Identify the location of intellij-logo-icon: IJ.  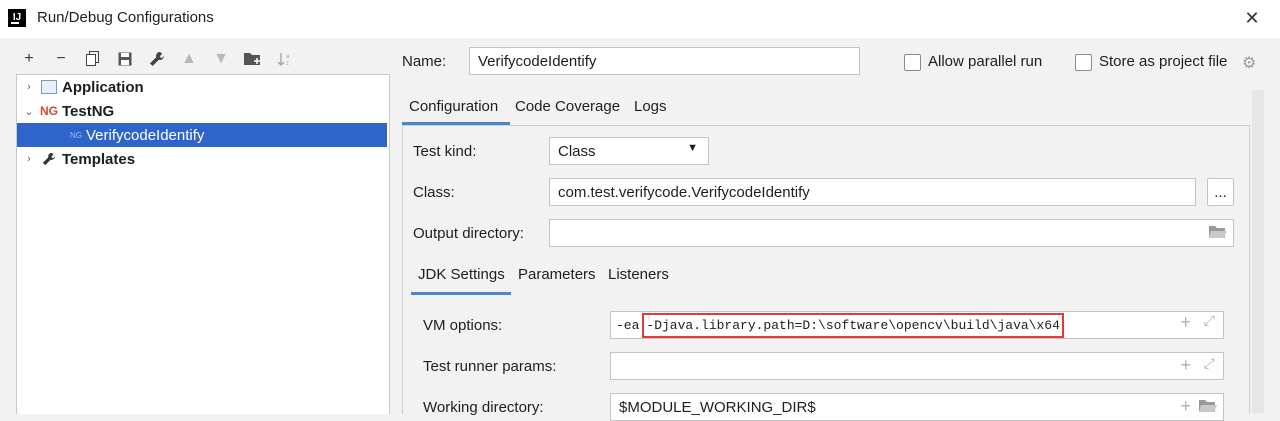
(17, 18).